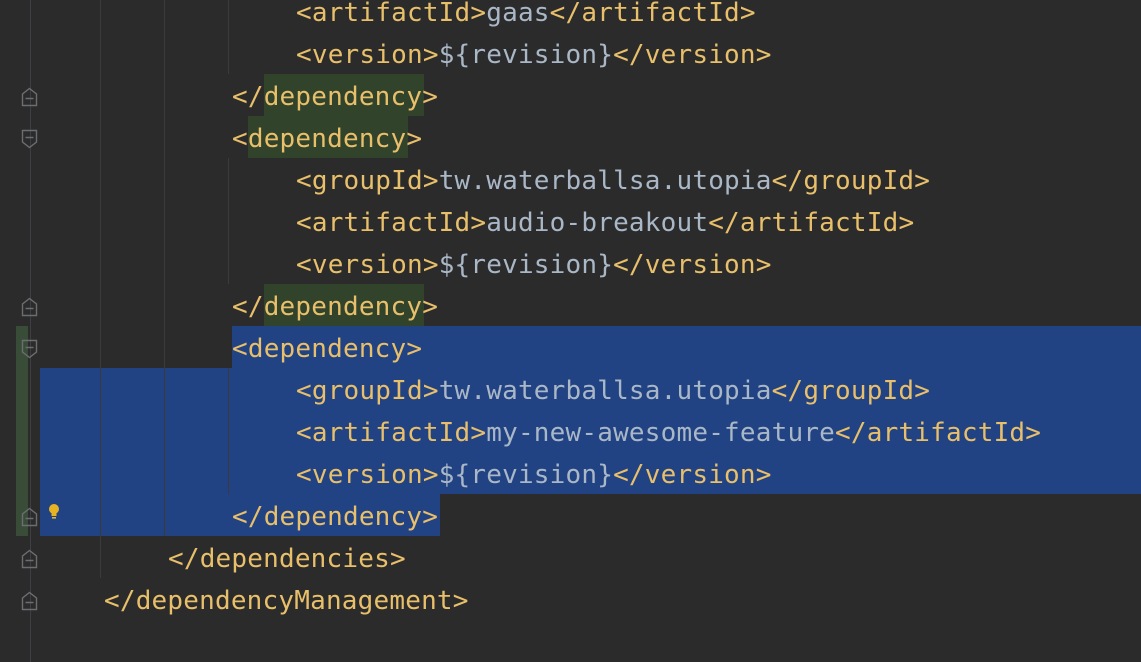  I want to click on xml-open-tag: </dependencies>, so click(287, 559).